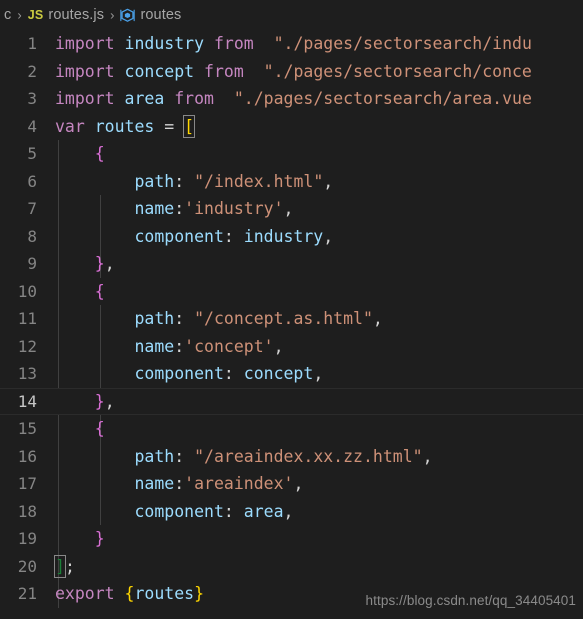 The image size is (583, 619). I want to click on line-number: 2, so click(32, 71).